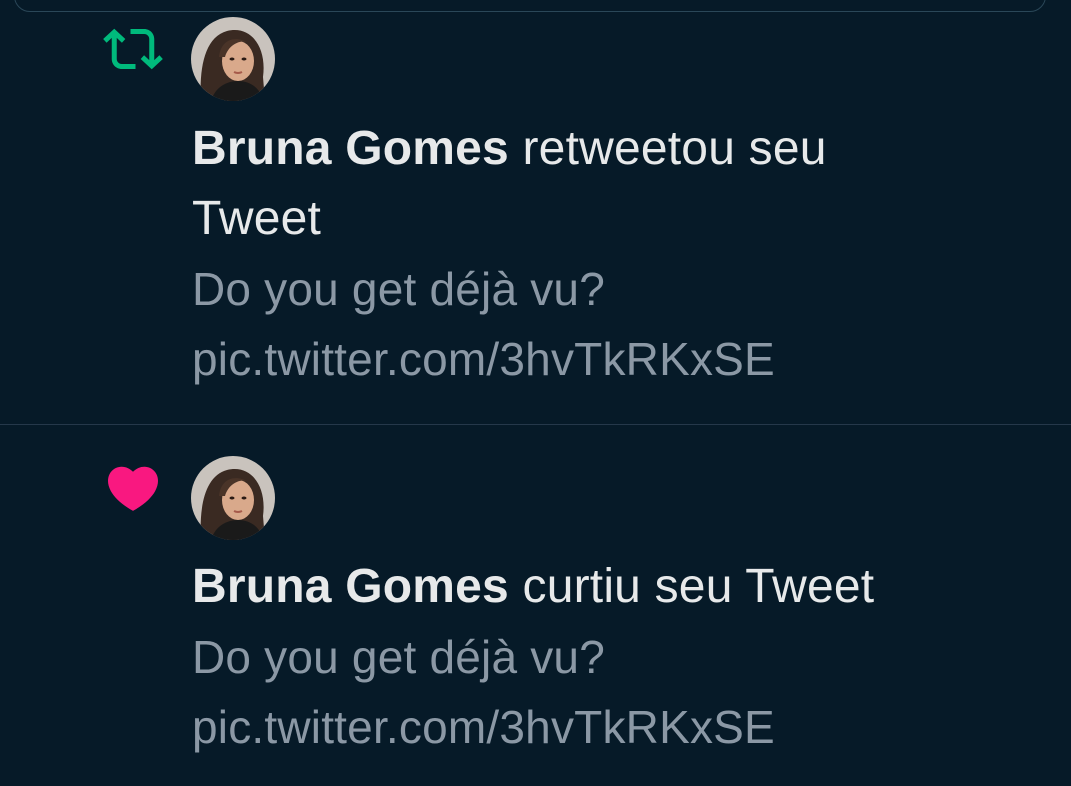 This screenshot has width=1071, height=786. What do you see at coordinates (698, 586) in the screenshot?
I see `action-text: curtiu seu Tweet` at bounding box center [698, 586].